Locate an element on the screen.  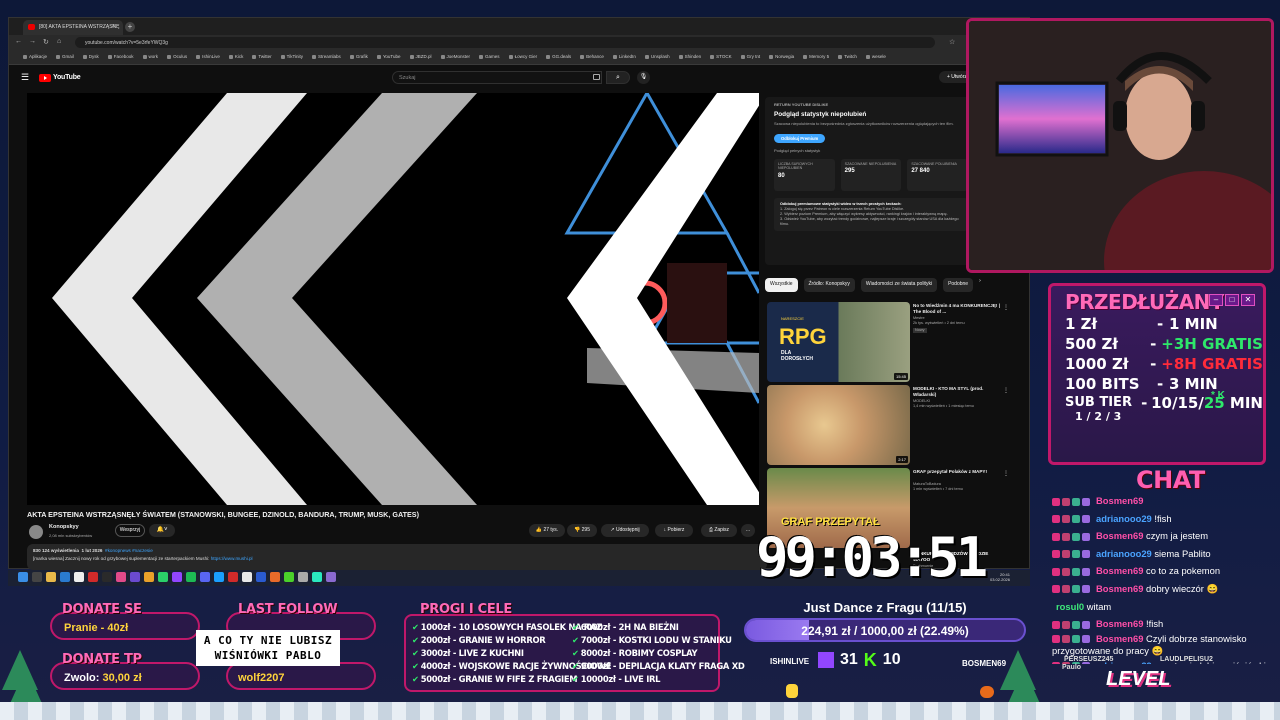
search-input: Szukaj is located at coordinates (497, 77).